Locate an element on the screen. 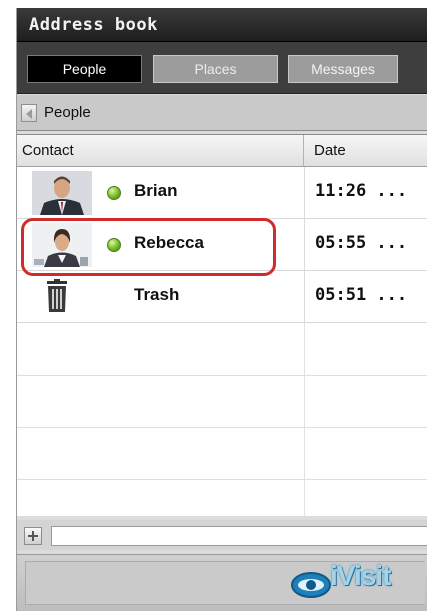 Image resolution: width=427 pixels, height=611 pixels. contact-name: Brian is located at coordinates (156, 190).